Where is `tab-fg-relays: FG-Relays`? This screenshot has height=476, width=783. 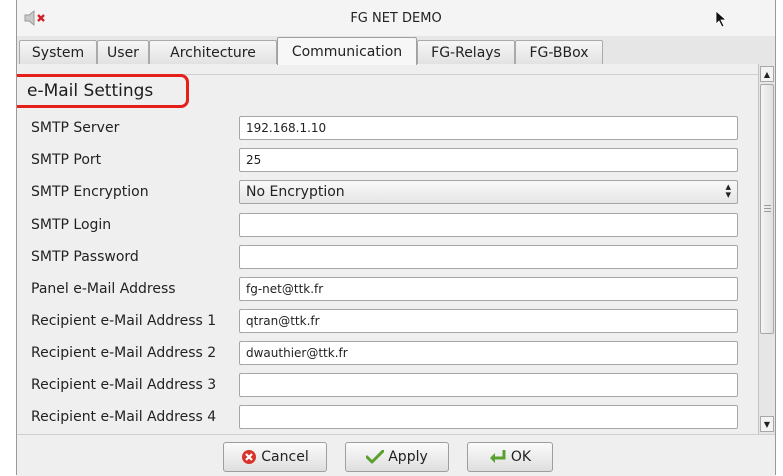
tab-fg-relays: FG-Relays is located at coordinates (466, 52).